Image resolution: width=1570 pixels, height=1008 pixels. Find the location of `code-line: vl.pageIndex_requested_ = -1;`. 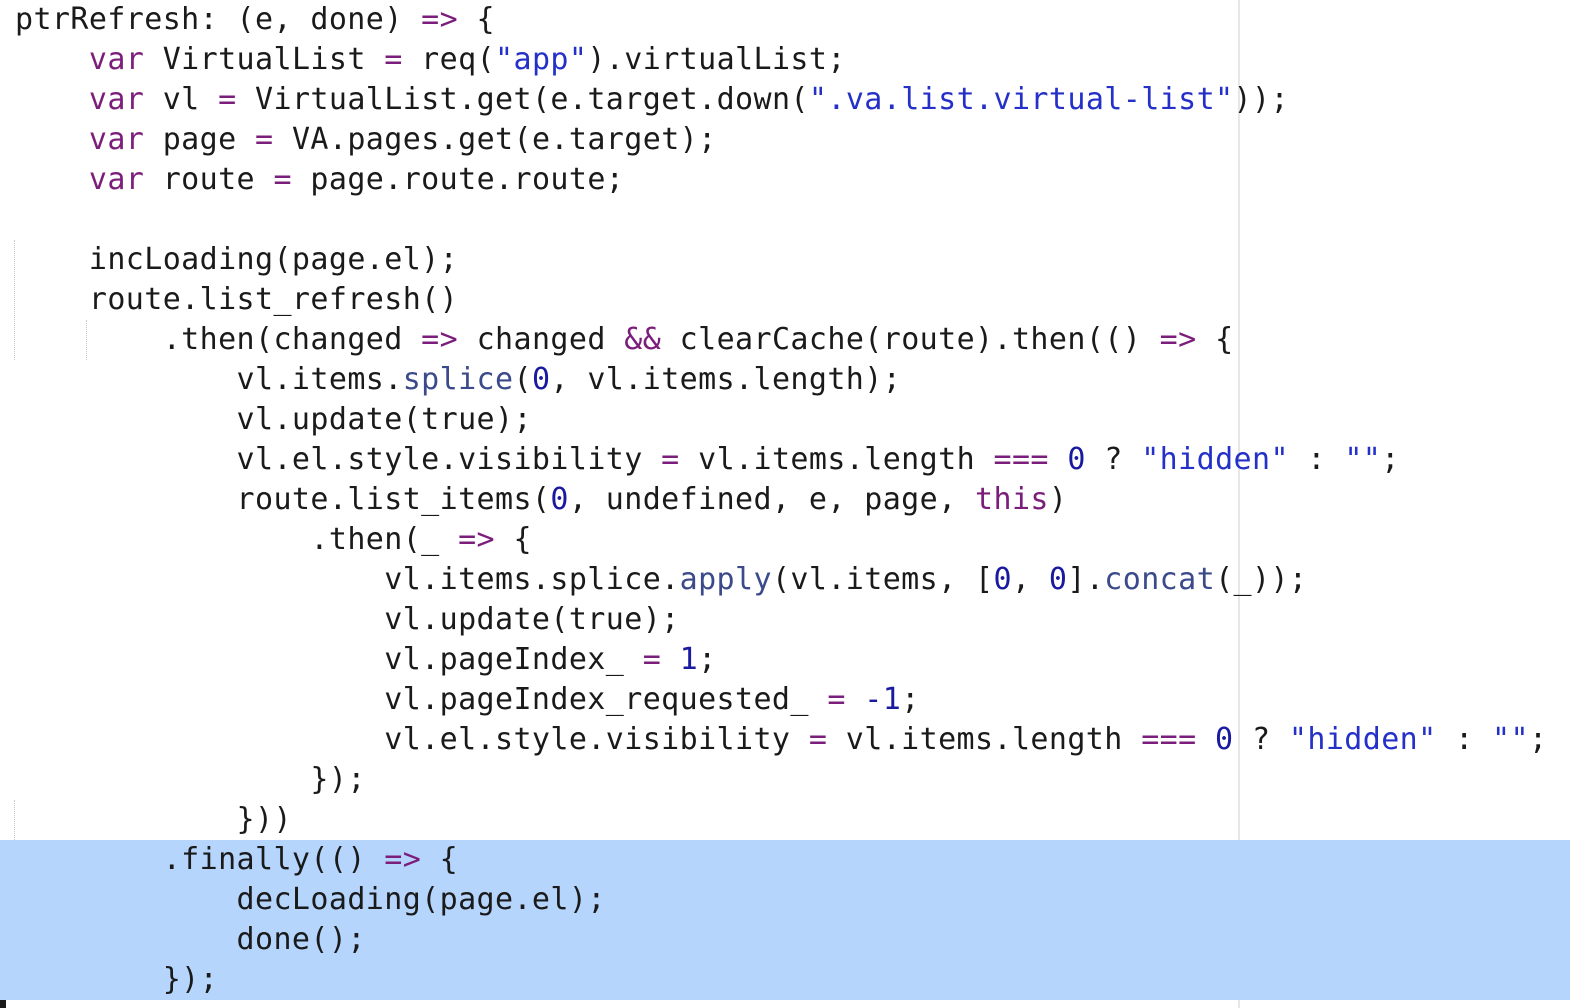

code-line: vl.pageIndex_requested_ = -1; is located at coordinates (785, 700).